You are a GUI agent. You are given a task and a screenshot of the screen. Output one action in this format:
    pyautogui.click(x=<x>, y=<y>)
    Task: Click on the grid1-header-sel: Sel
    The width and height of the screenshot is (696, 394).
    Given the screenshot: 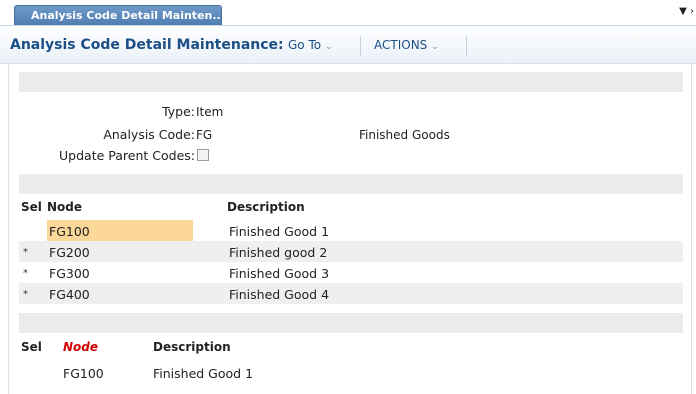 What is the action you would take?
    pyautogui.click(x=31, y=207)
    